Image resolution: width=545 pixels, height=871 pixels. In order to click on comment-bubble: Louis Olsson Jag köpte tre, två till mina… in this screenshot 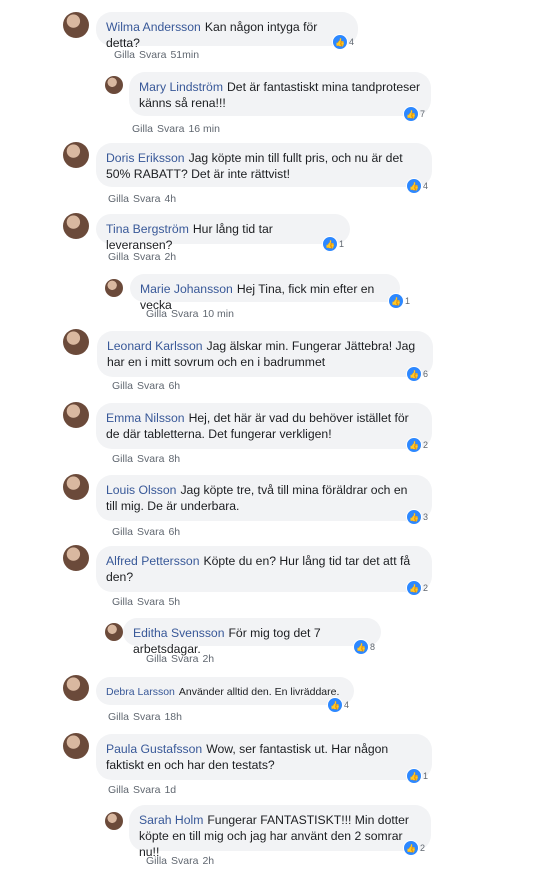, I will do `click(264, 498)`.